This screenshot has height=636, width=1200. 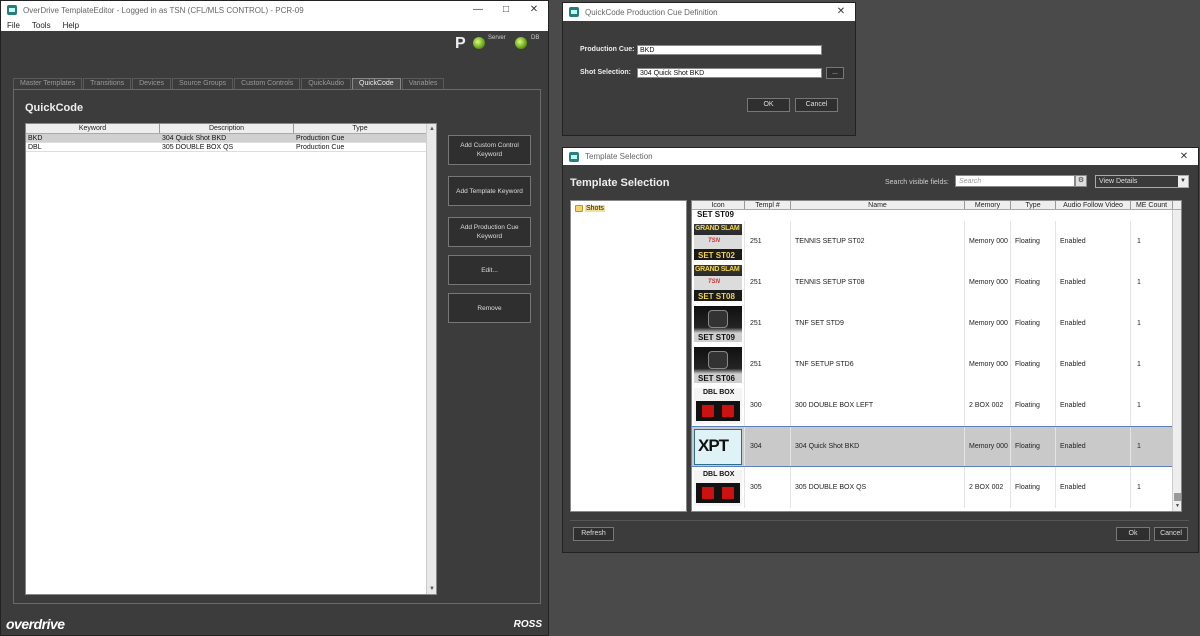 I want to click on menu-tools: Tools, so click(x=41, y=25).